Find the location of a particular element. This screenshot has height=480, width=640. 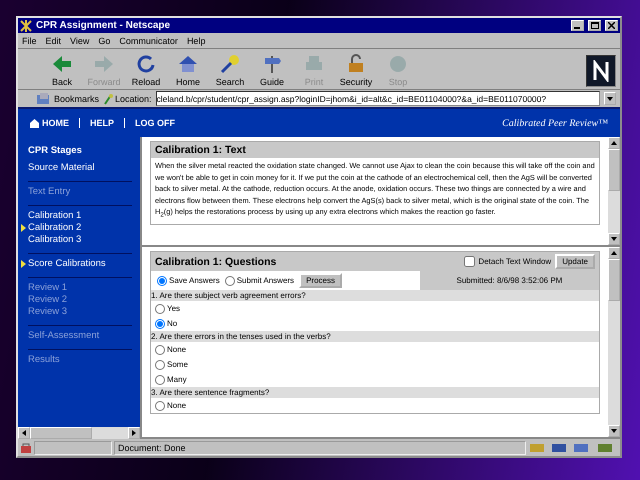

sidebar-title: CPR Stages is located at coordinates (55, 150).